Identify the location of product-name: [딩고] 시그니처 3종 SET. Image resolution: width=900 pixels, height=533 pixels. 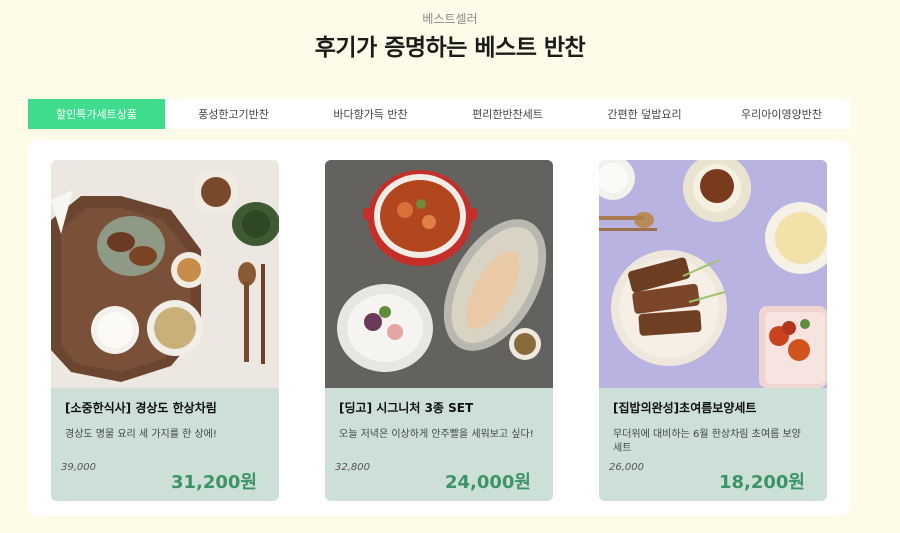
(441, 407).